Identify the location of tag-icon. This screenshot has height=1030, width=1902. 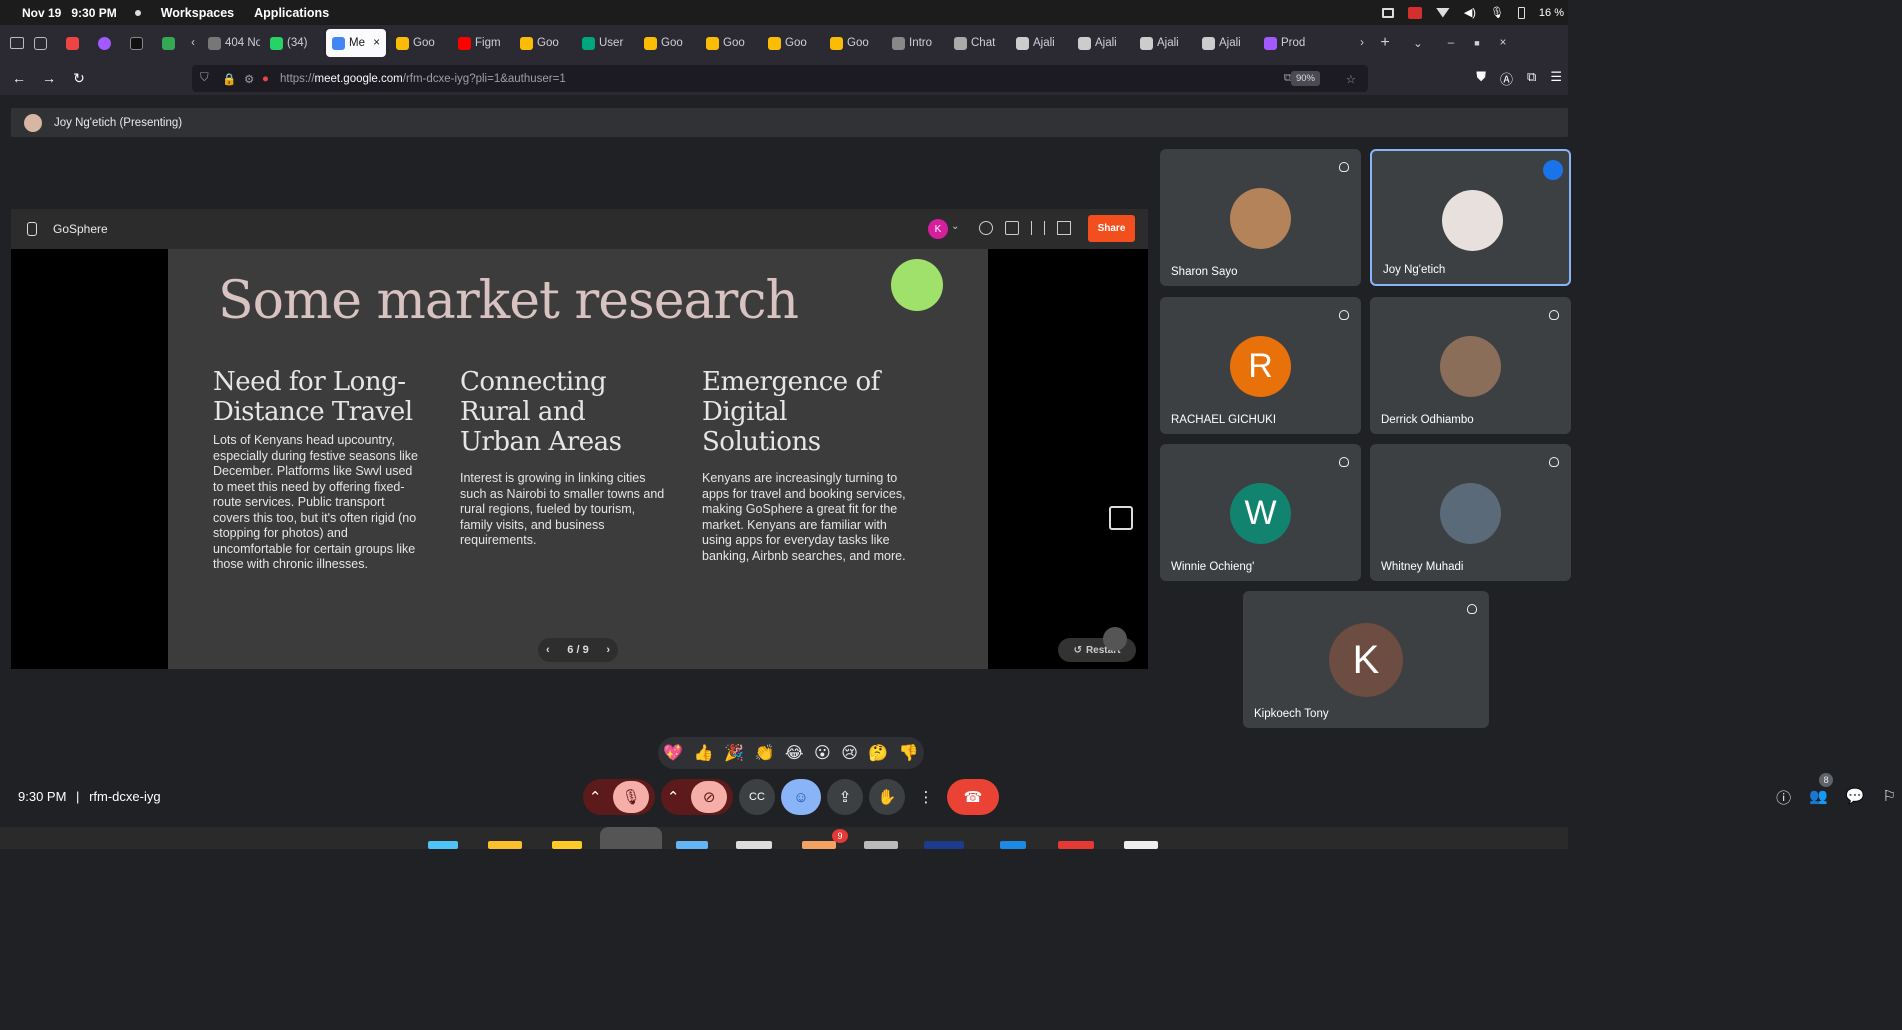
(1012, 228).